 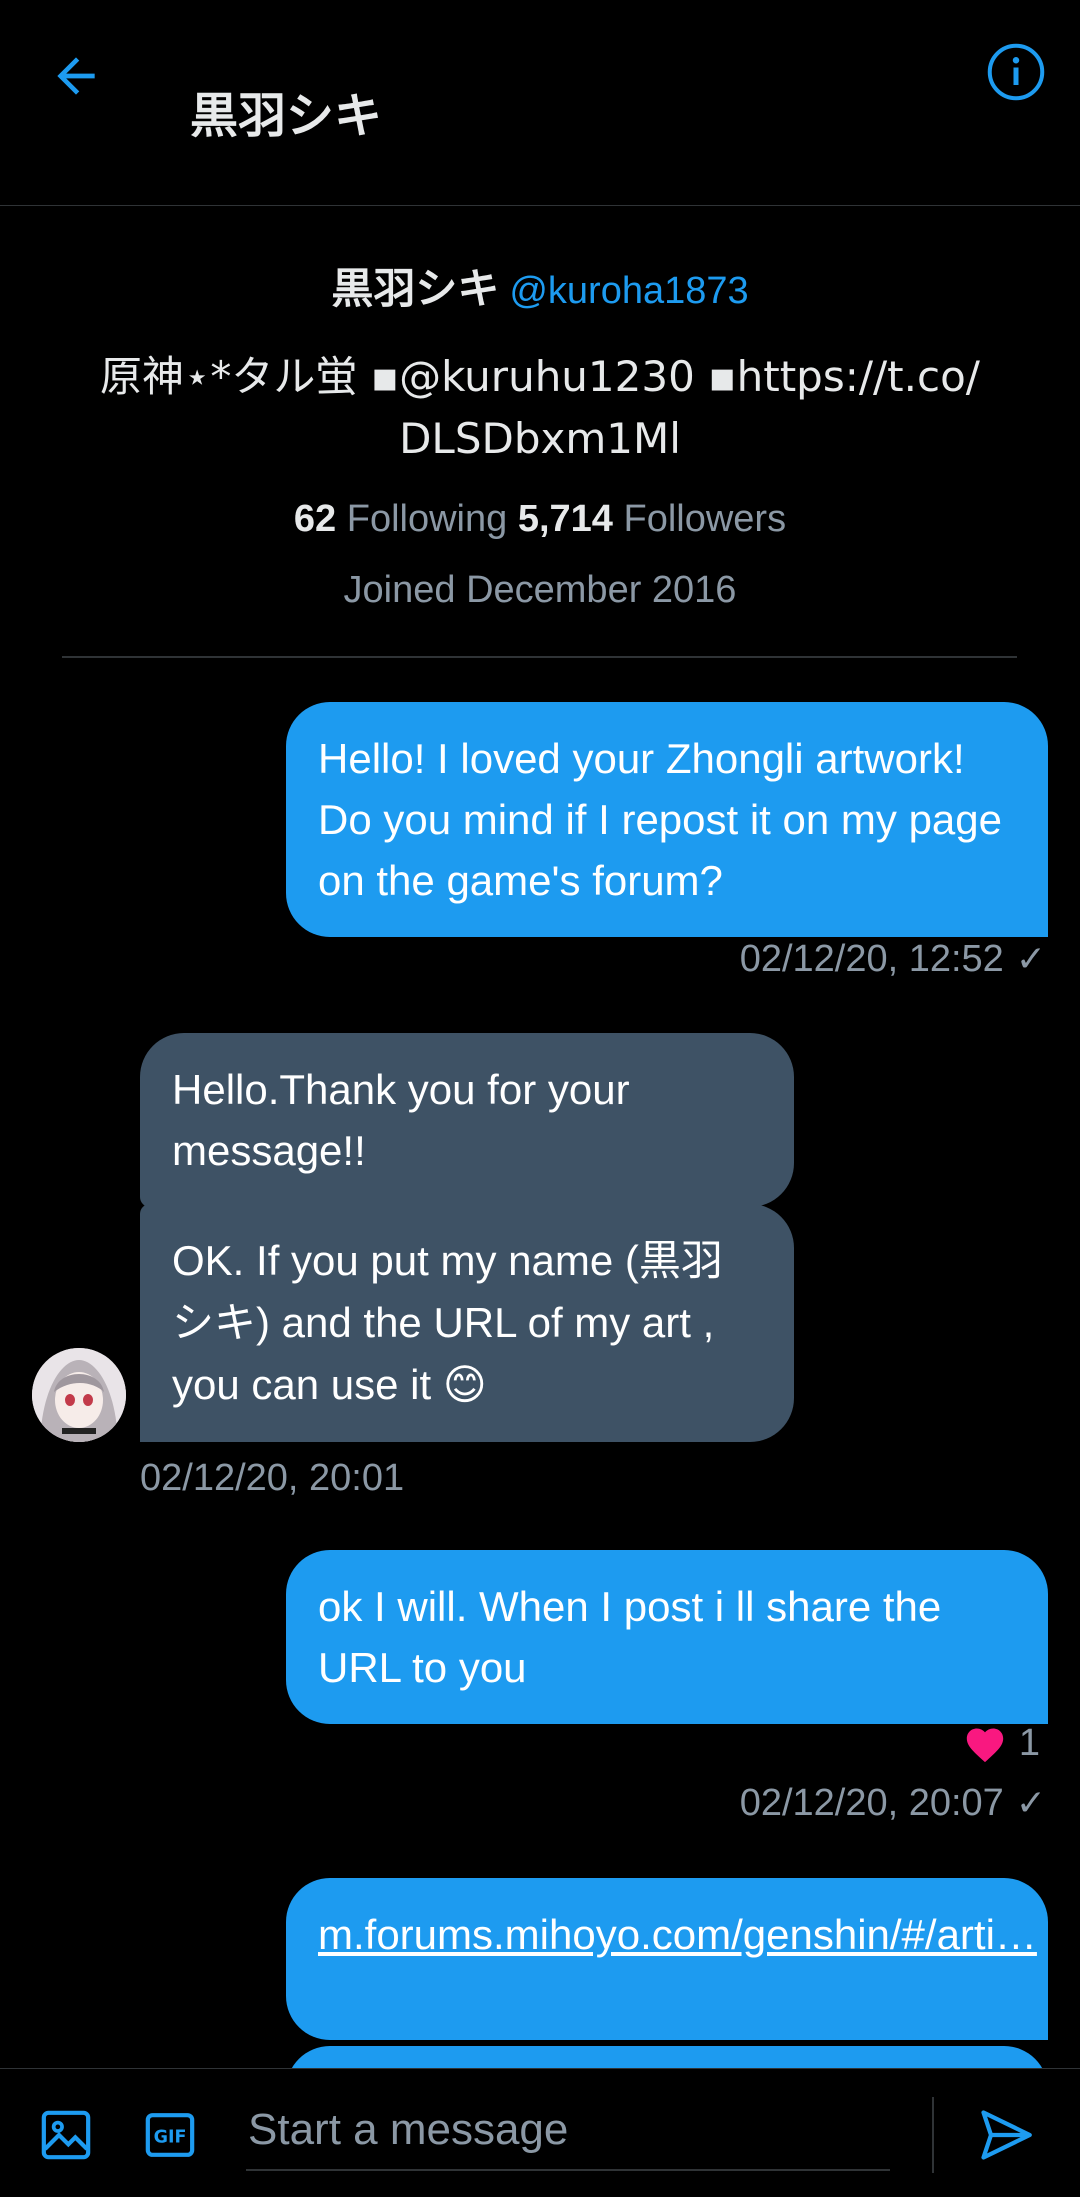 I want to click on message-timestamp: 02/12/20, 12:52, so click(x=871, y=959).